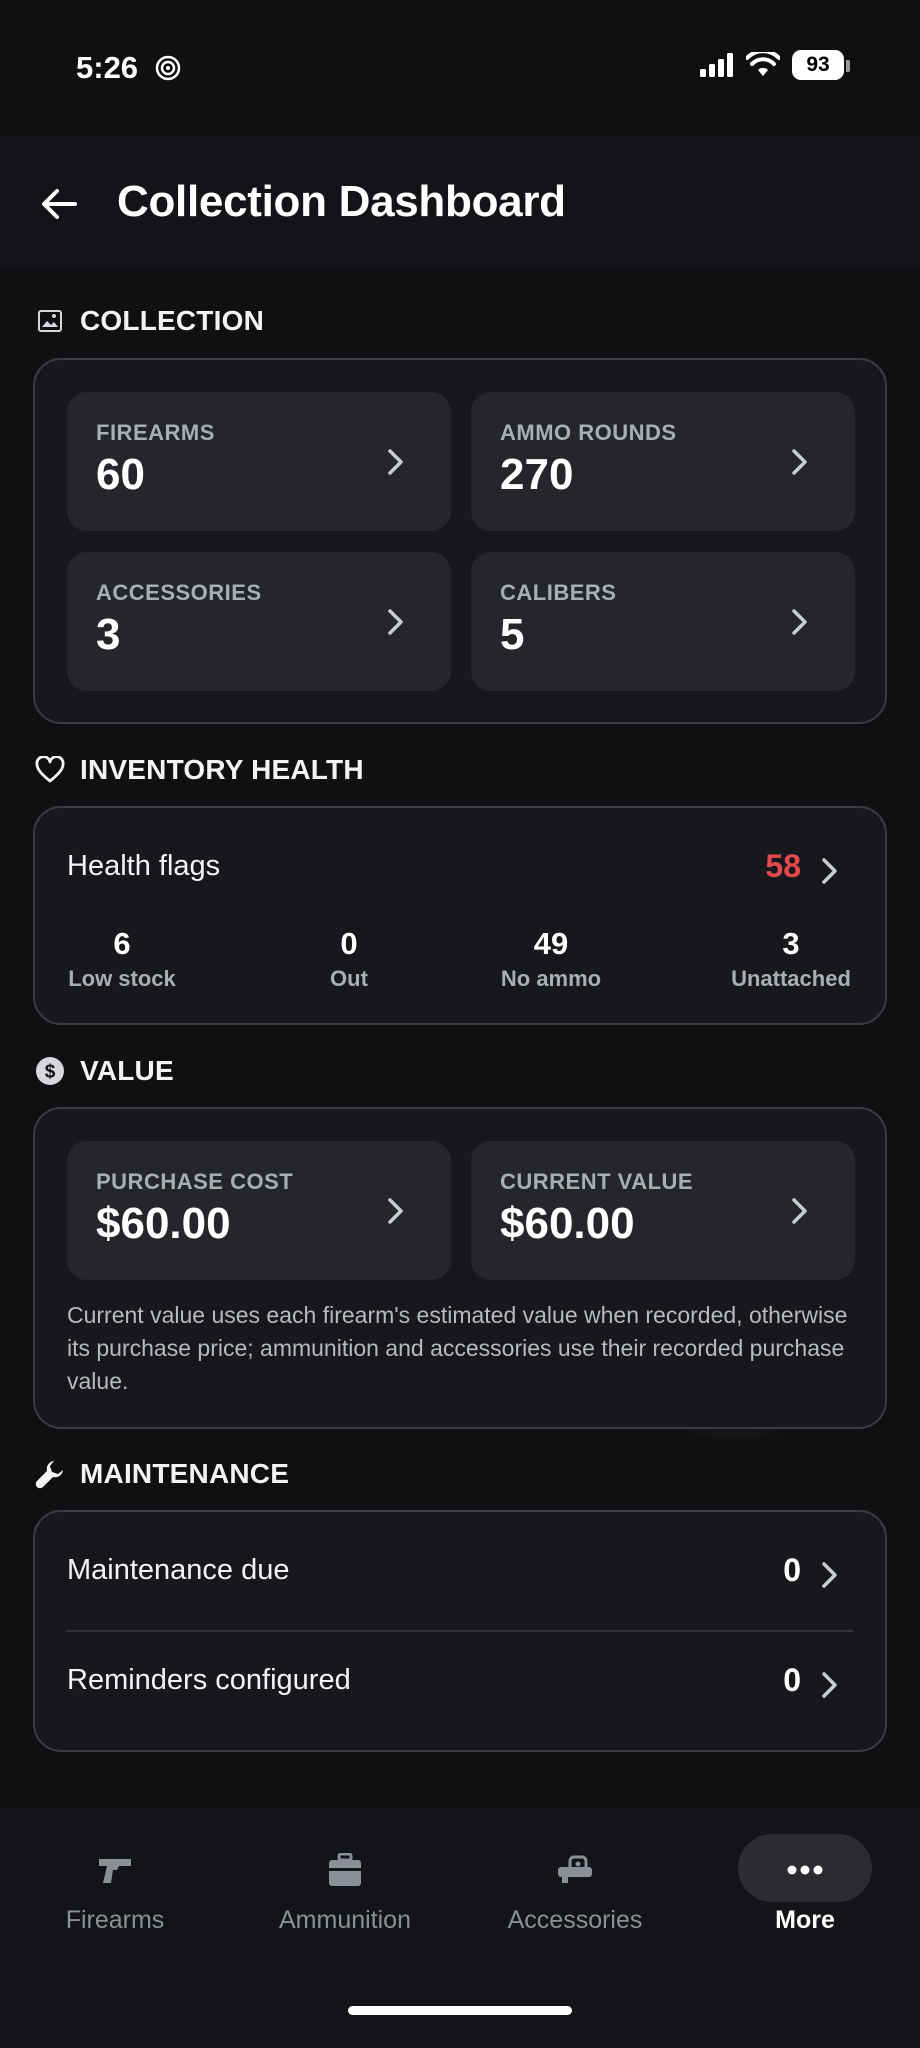 The width and height of the screenshot is (920, 2048). I want to click on page-title: Collection Dashboard, so click(341, 201).